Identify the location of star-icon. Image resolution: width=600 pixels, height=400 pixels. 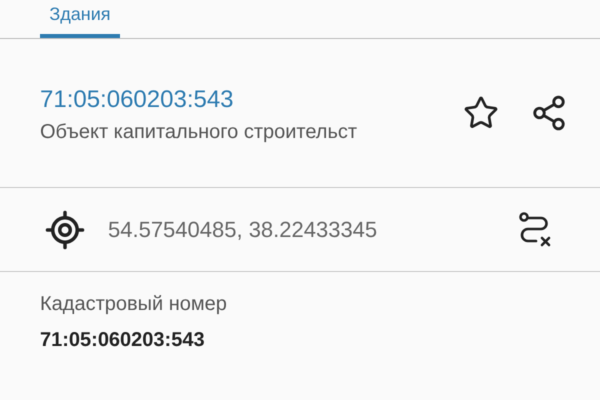
(481, 113).